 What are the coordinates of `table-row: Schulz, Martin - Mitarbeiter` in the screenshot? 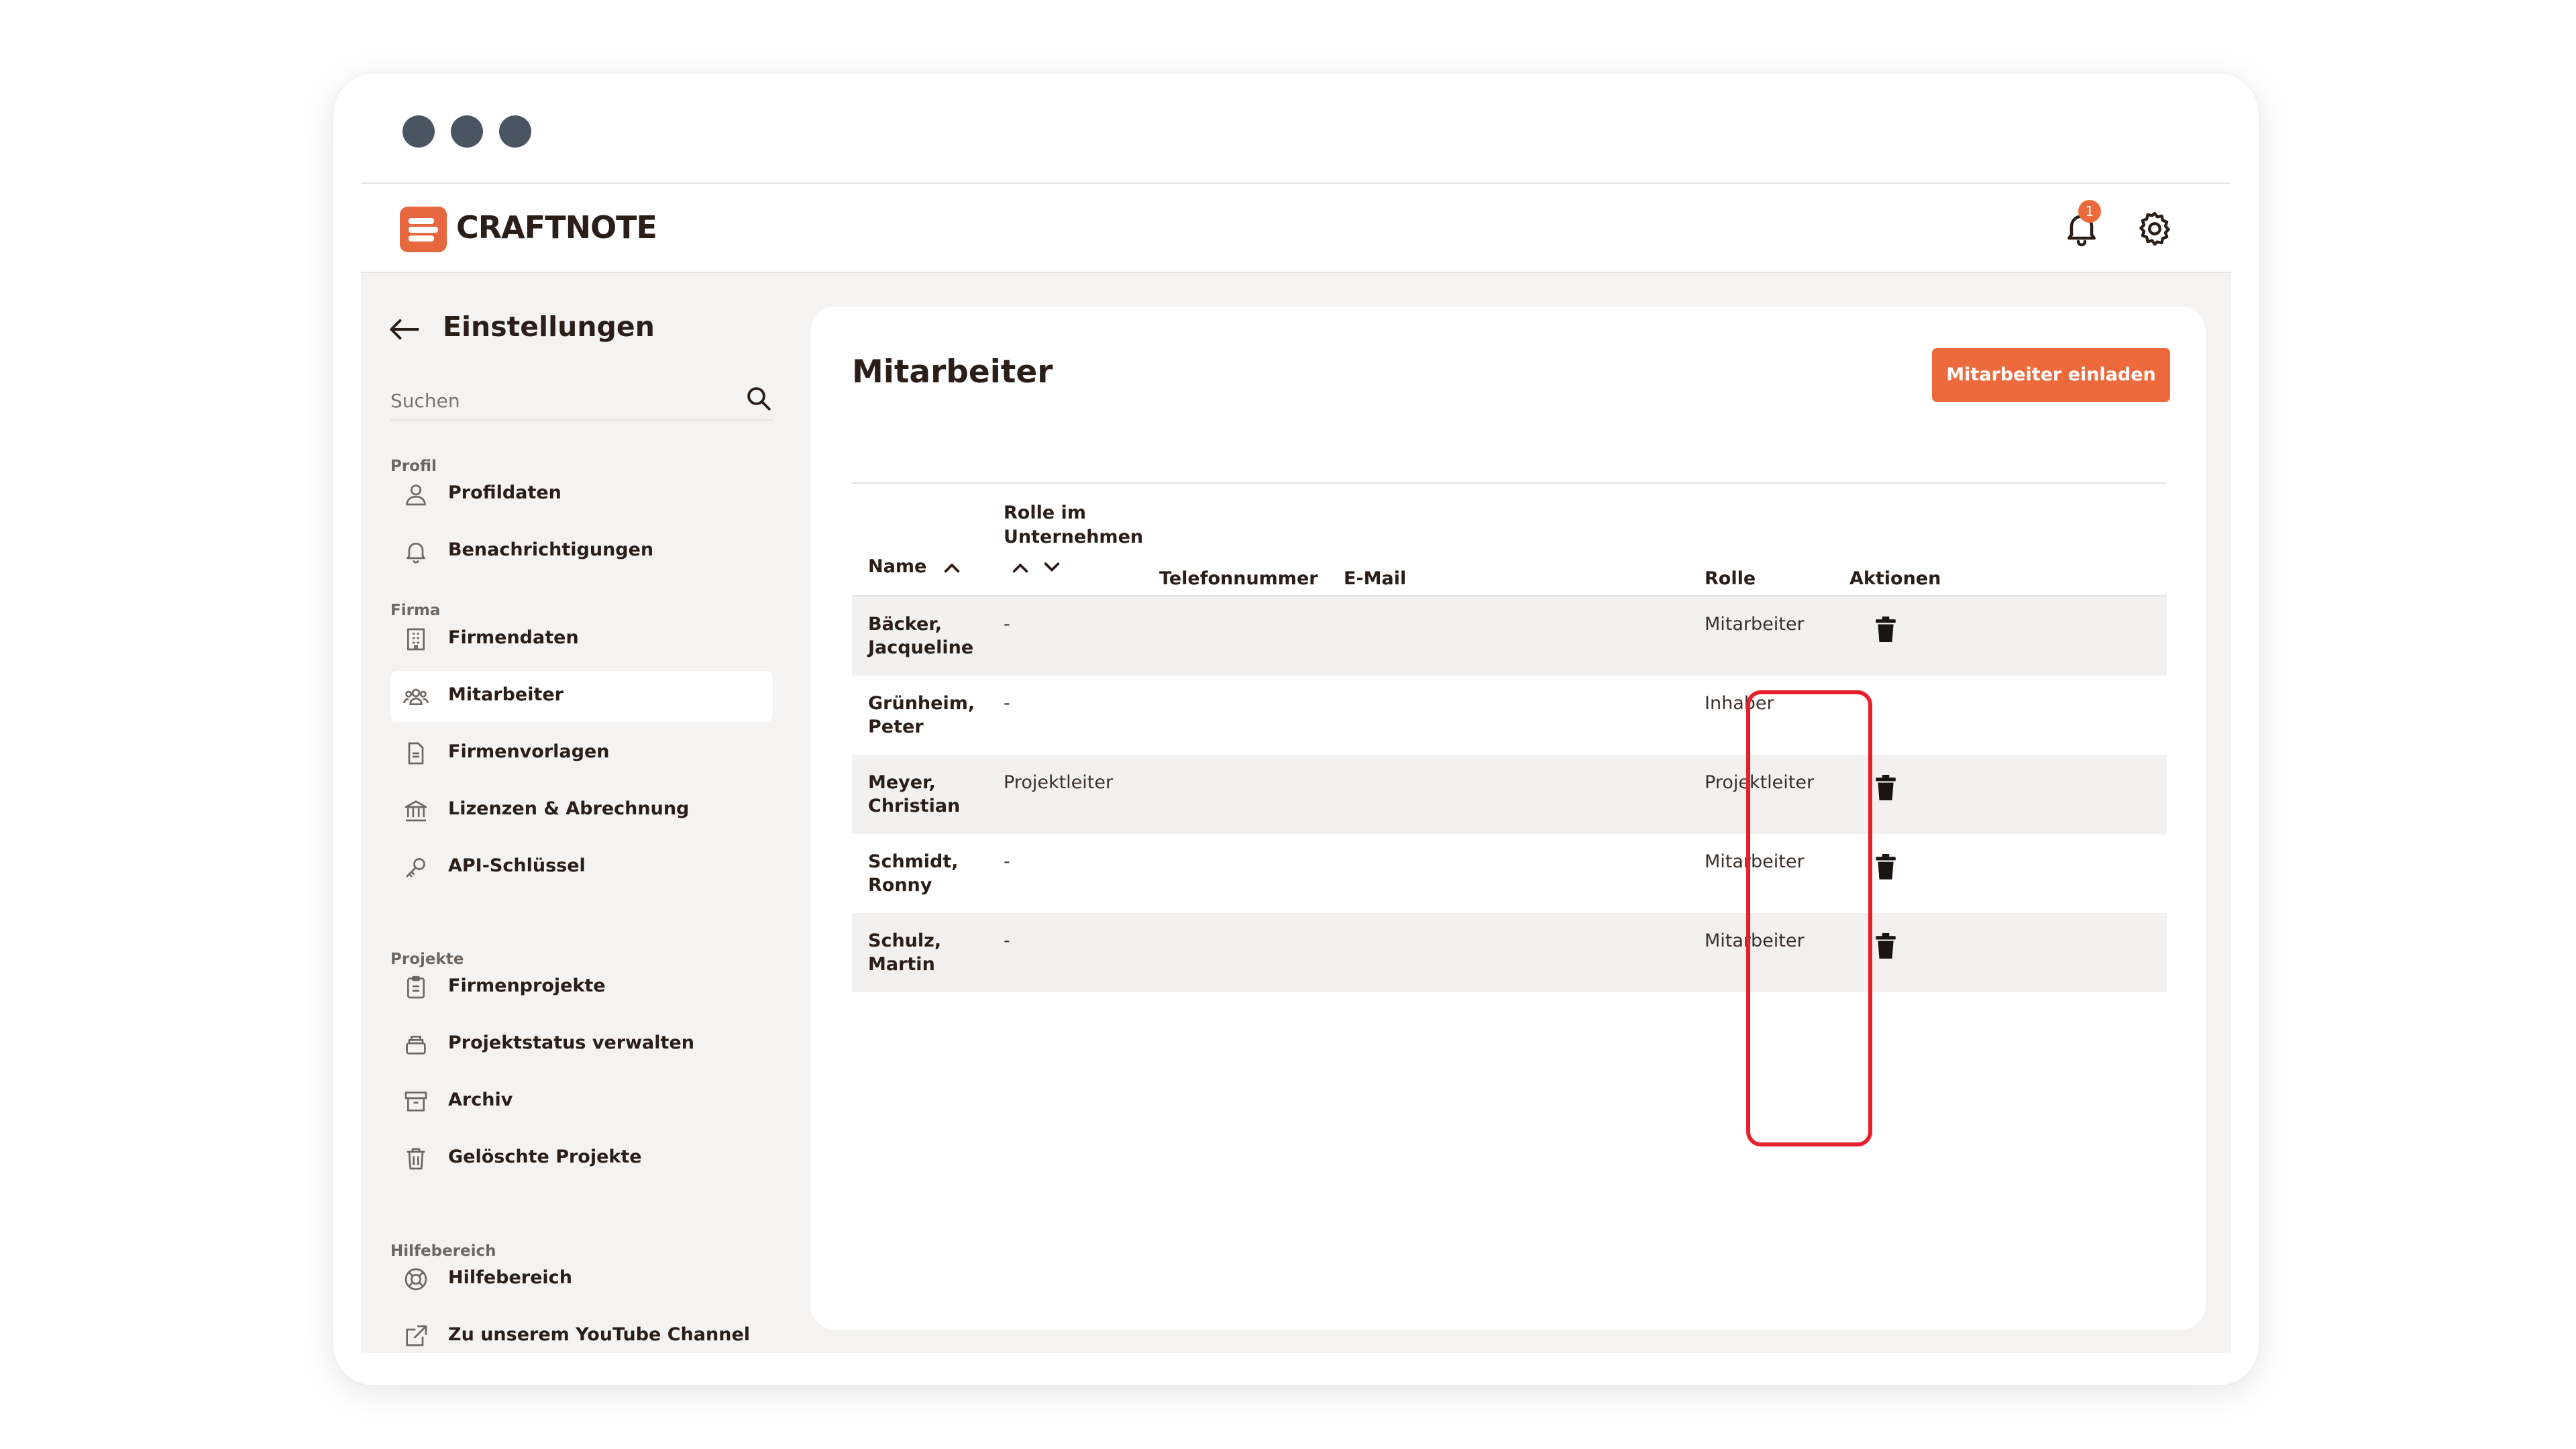 It's located at (1509, 952).